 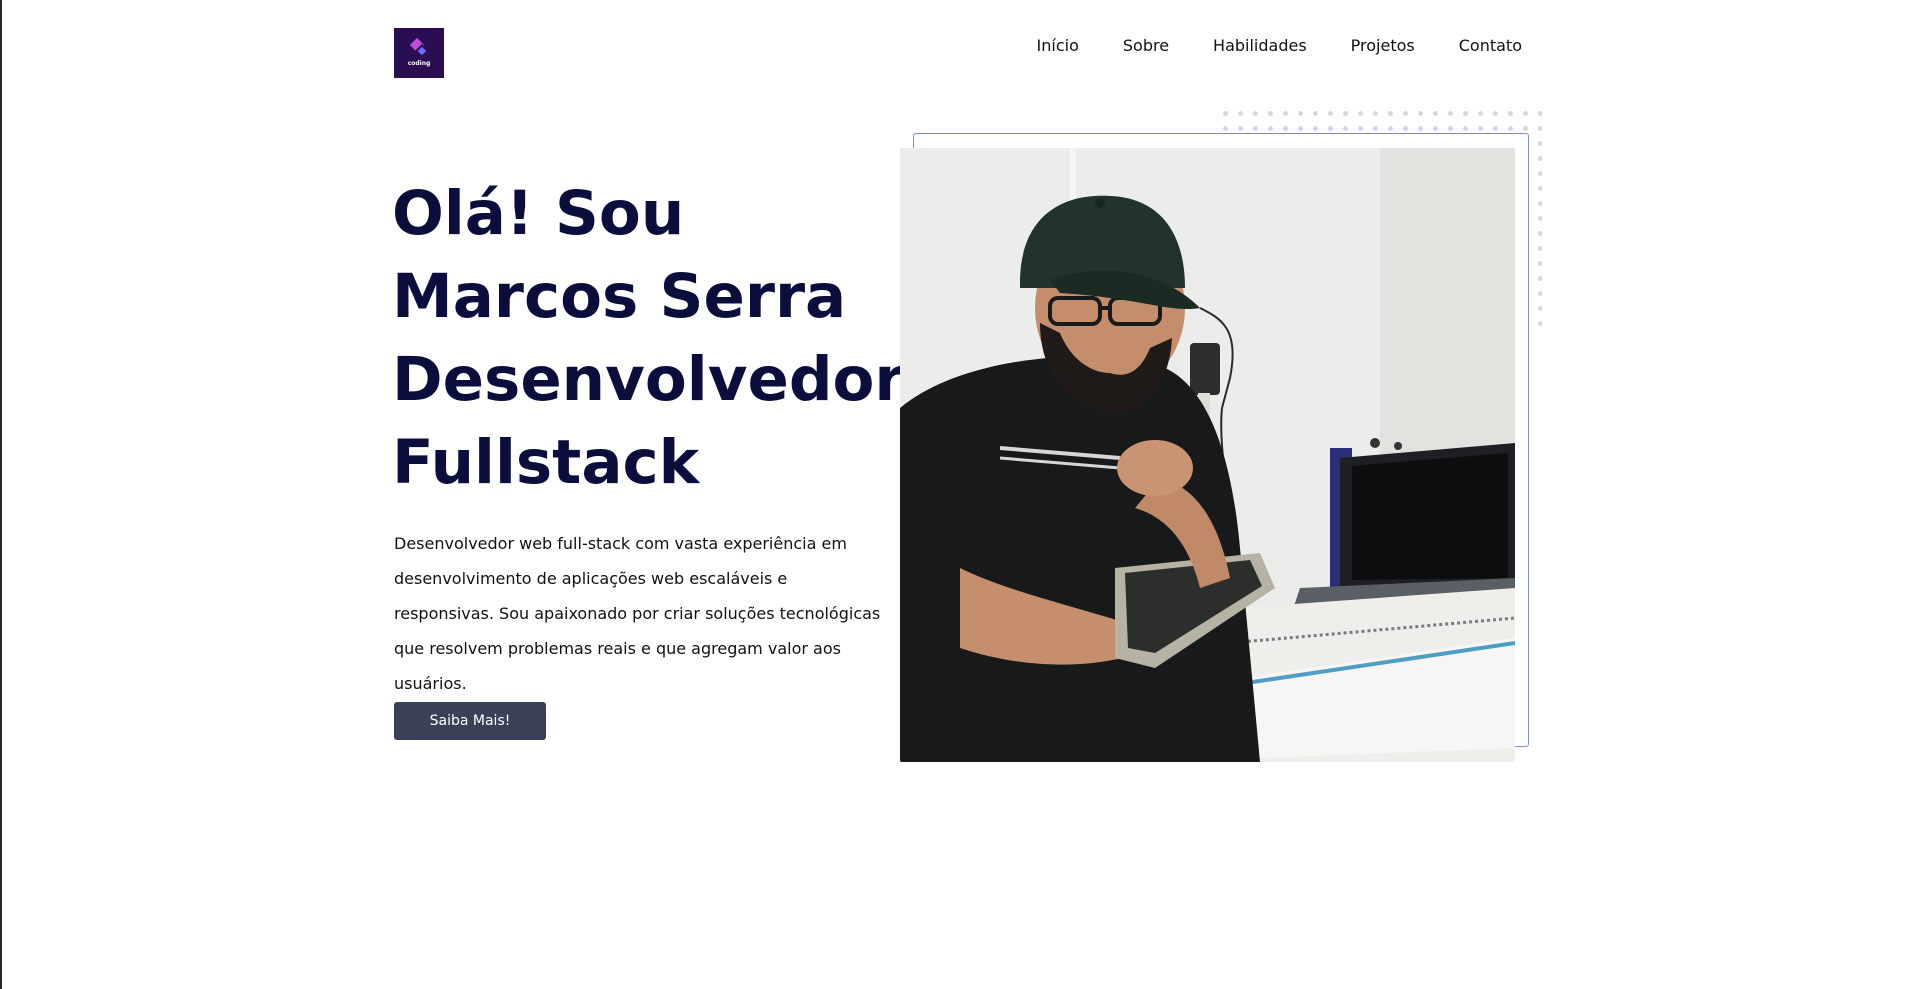 I want to click on nav-item-sobre: Sobre, so click(x=1146, y=45).